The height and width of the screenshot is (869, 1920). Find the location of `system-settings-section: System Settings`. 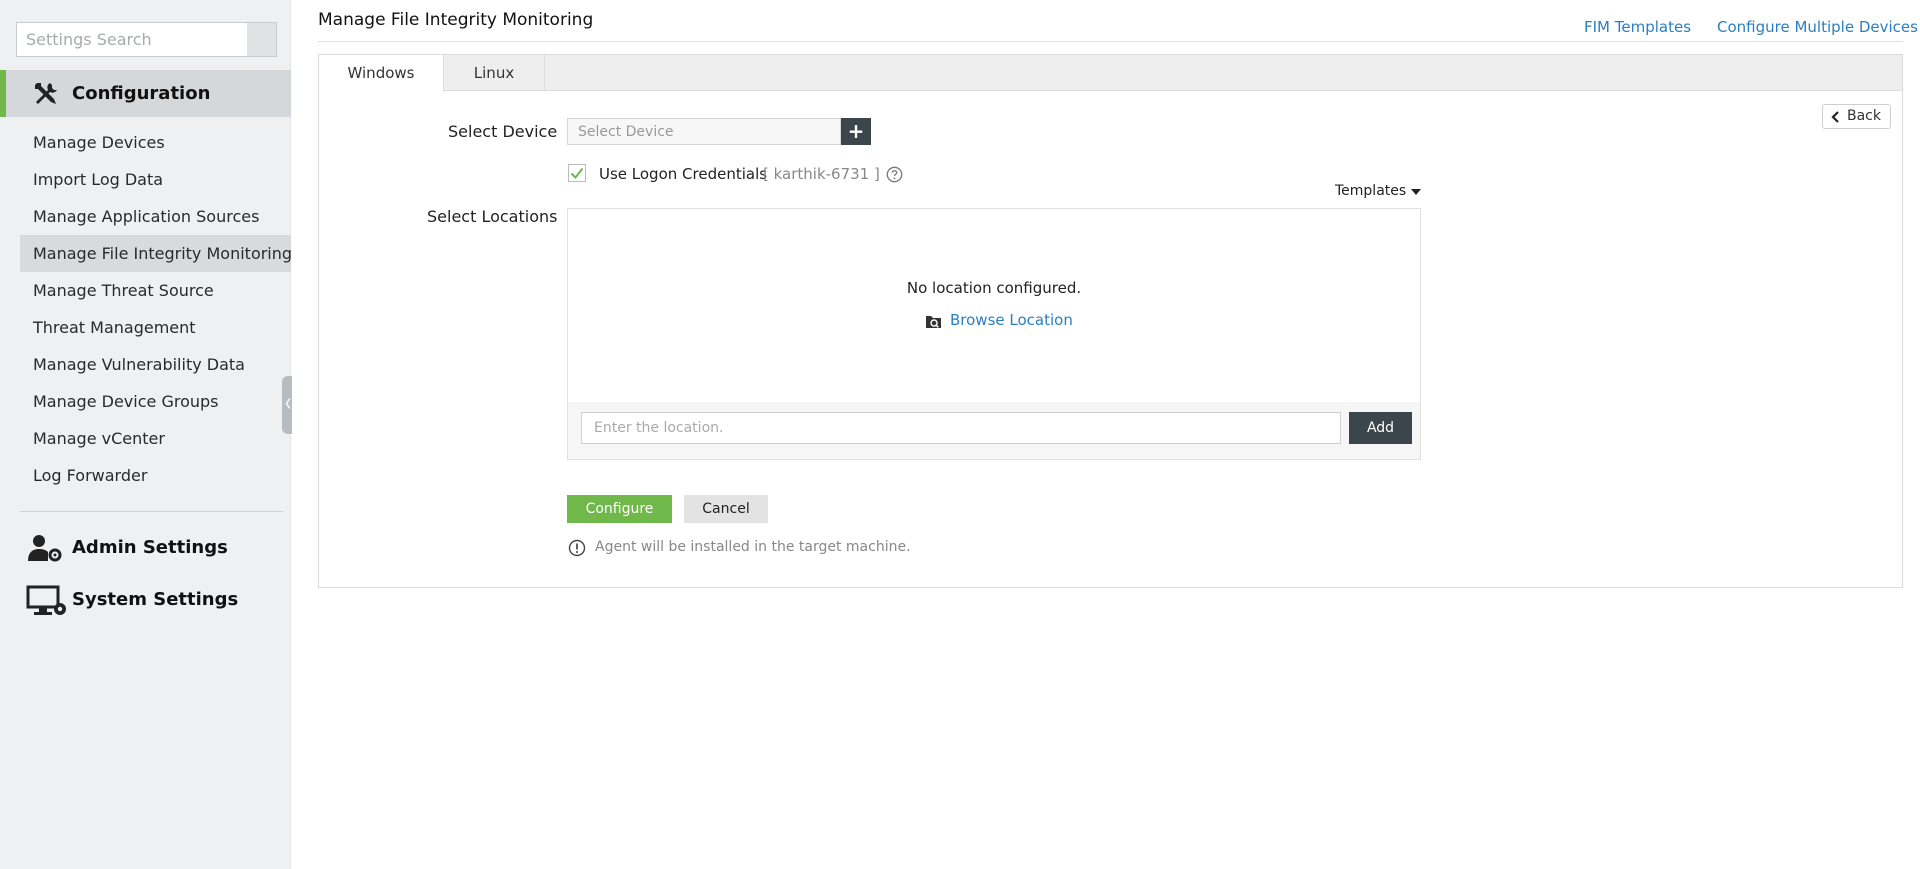

system-settings-section: System Settings is located at coordinates (145, 600).